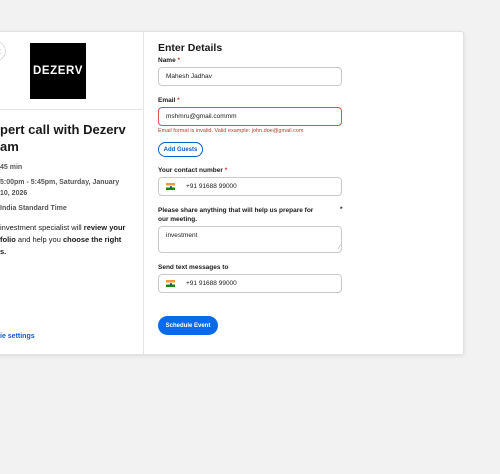 This screenshot has width=500, height=474. Describe the element at coordinates (33, 208) in the screenshot. I see `event-timezone: India Standard Time` at that location.